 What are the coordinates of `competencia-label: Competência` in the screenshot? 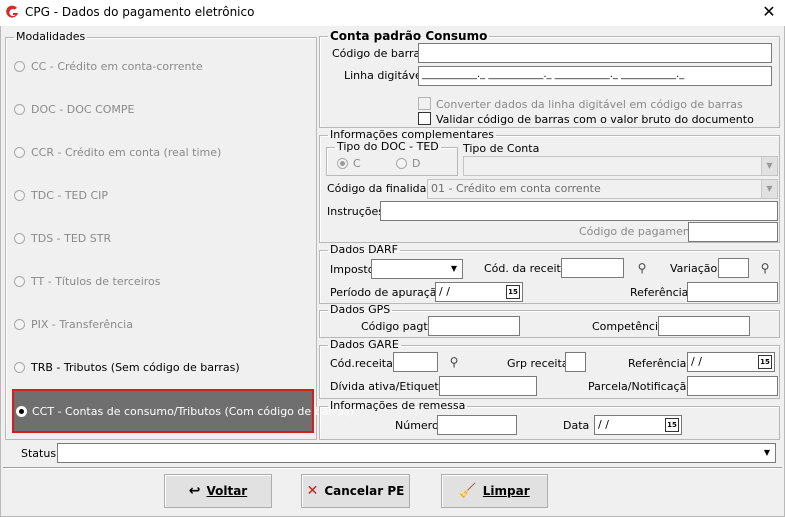 It's located at (628, 326).